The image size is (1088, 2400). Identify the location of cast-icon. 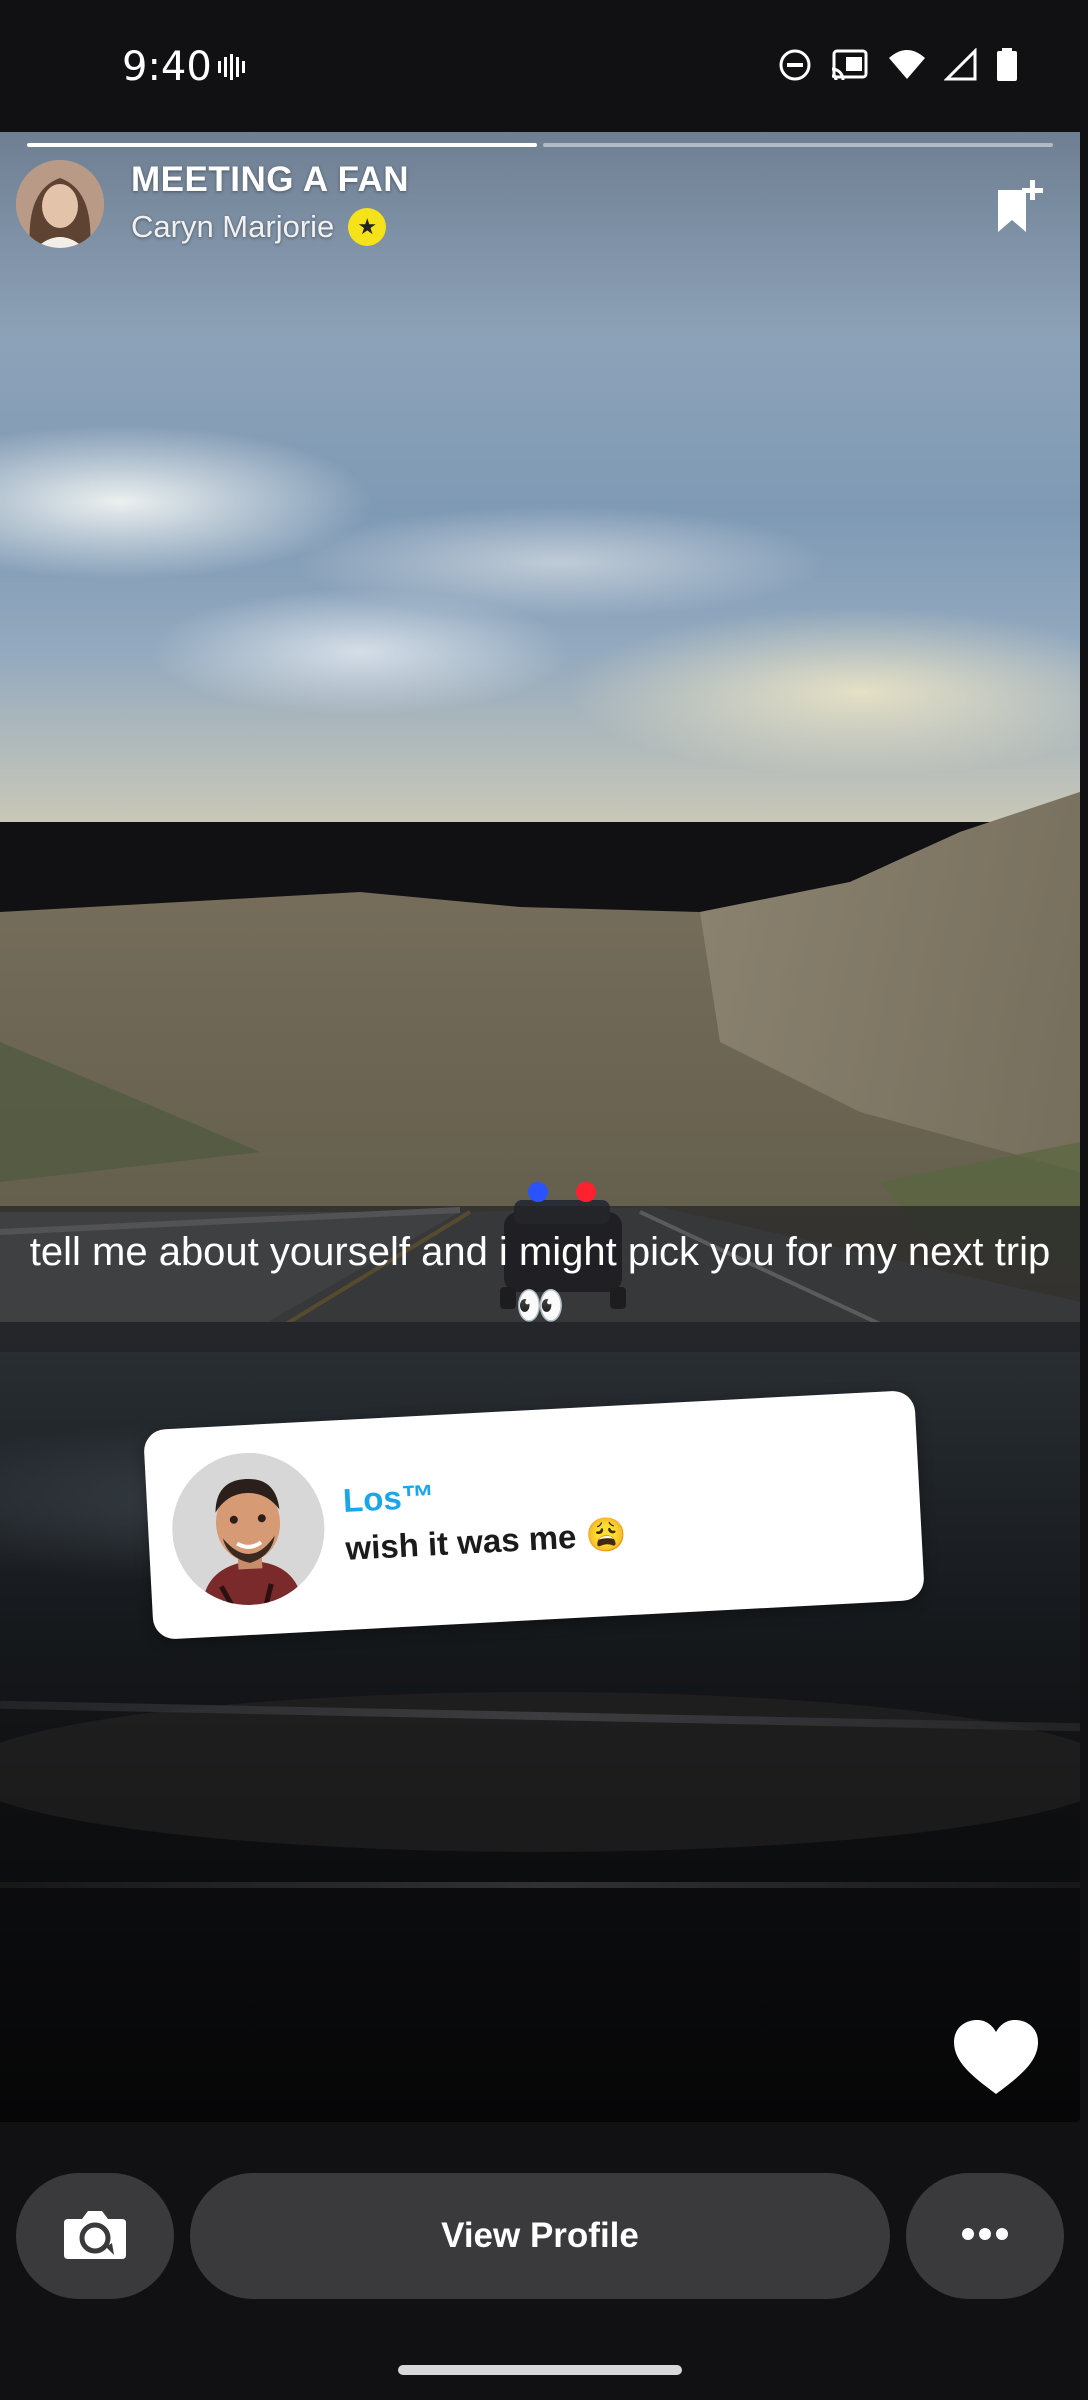
(850, 67).